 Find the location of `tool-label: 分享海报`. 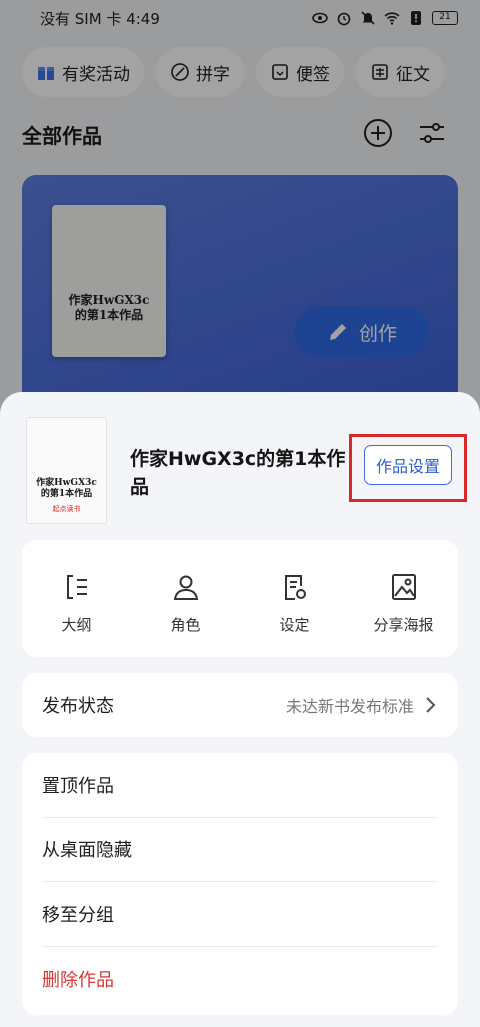

tool-label: 分享海报 is located at coordinates (403, 625).